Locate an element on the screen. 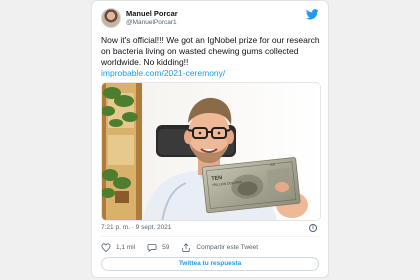 Image resolution: width=420 pixels, height=280 pixels. like-action: 1,1 mil is located at coordinates (118, 247).